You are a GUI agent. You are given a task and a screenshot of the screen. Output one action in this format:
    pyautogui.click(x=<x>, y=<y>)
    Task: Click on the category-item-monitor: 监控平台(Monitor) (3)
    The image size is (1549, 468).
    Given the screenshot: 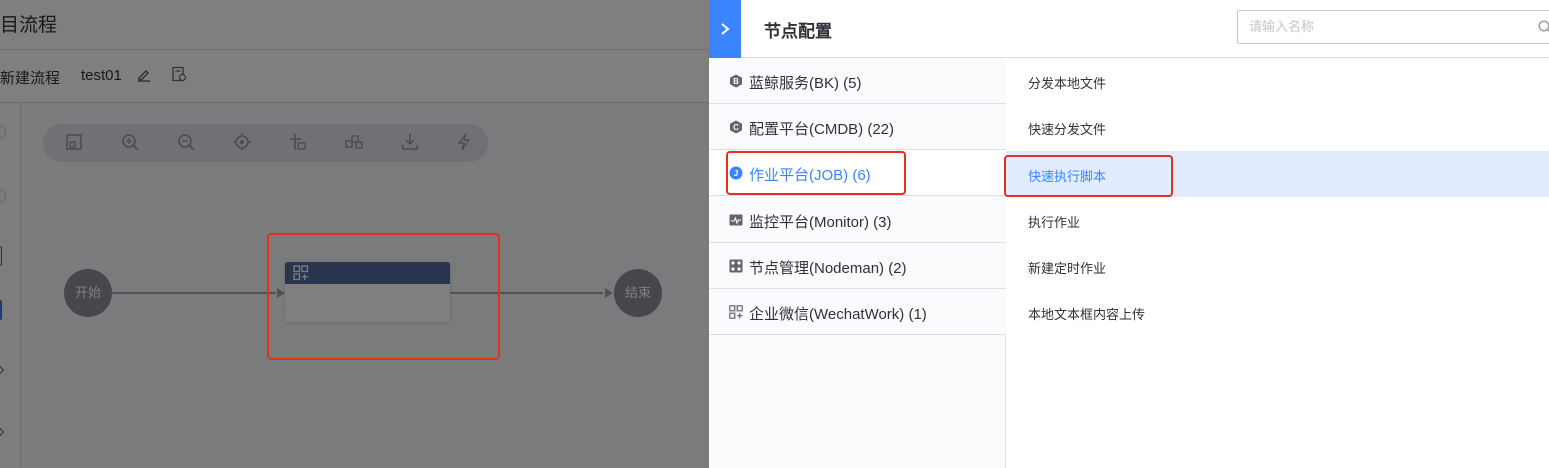 What is the action you would take?
    pyautogui.click(x=857, y=220)
    